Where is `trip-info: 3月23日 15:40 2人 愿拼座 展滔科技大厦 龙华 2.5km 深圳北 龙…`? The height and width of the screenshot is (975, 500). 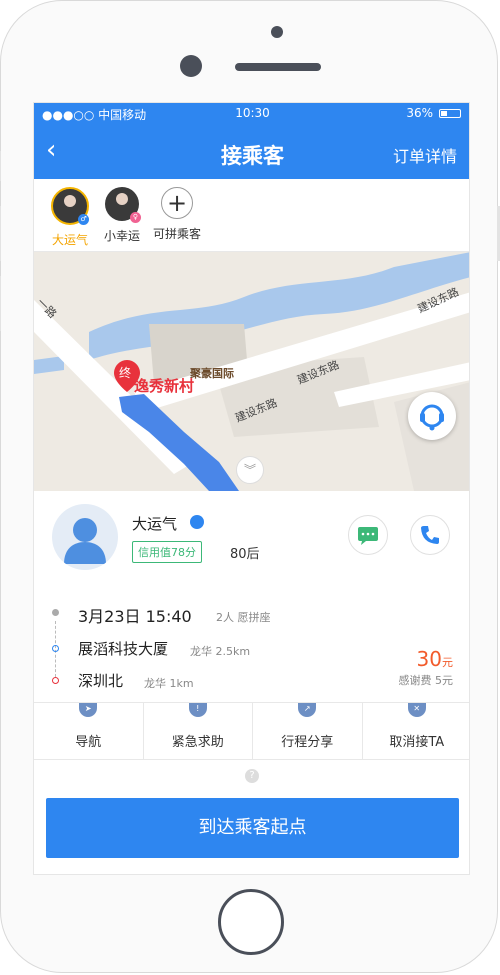 trip-info: 3月23日 15:40 2人 愿拼座 展滔科技大厦 龙华 2.5km 深圳北 龙… is located at coordinates (251, 648).